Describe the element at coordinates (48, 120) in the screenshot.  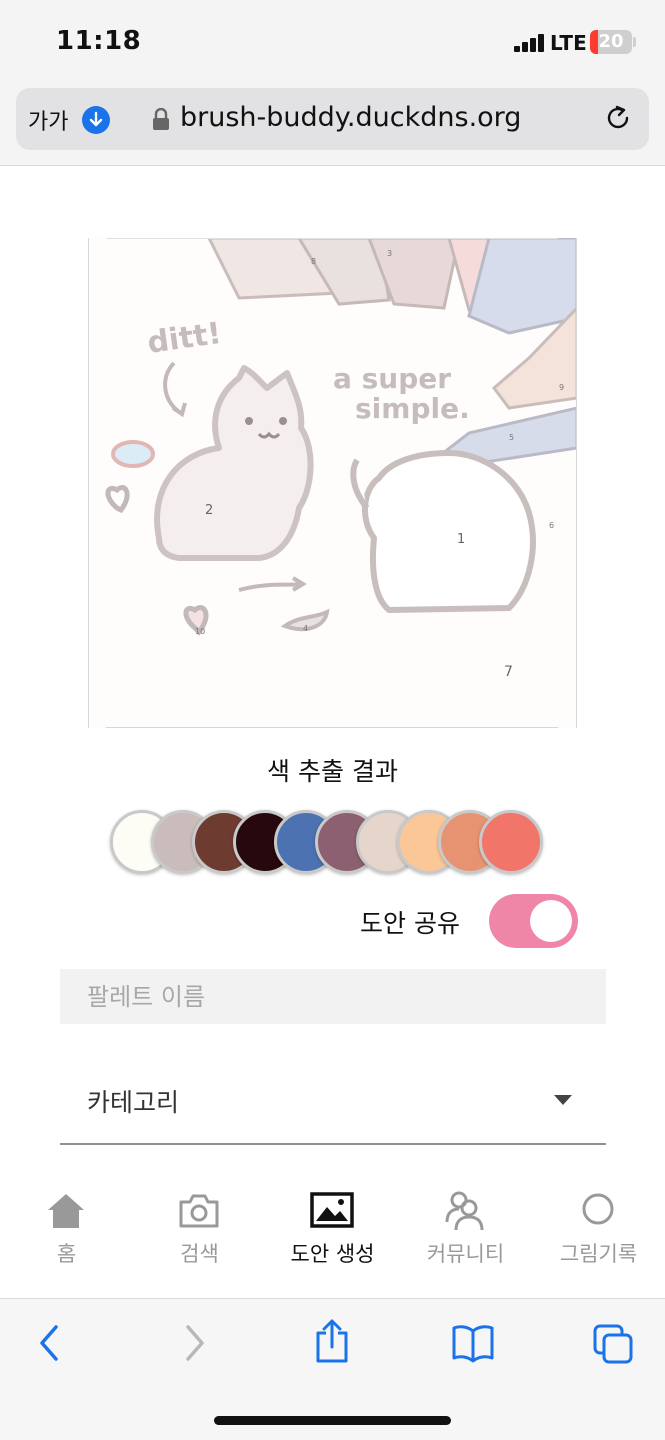
I see `text-size-button: 가가` at that location.